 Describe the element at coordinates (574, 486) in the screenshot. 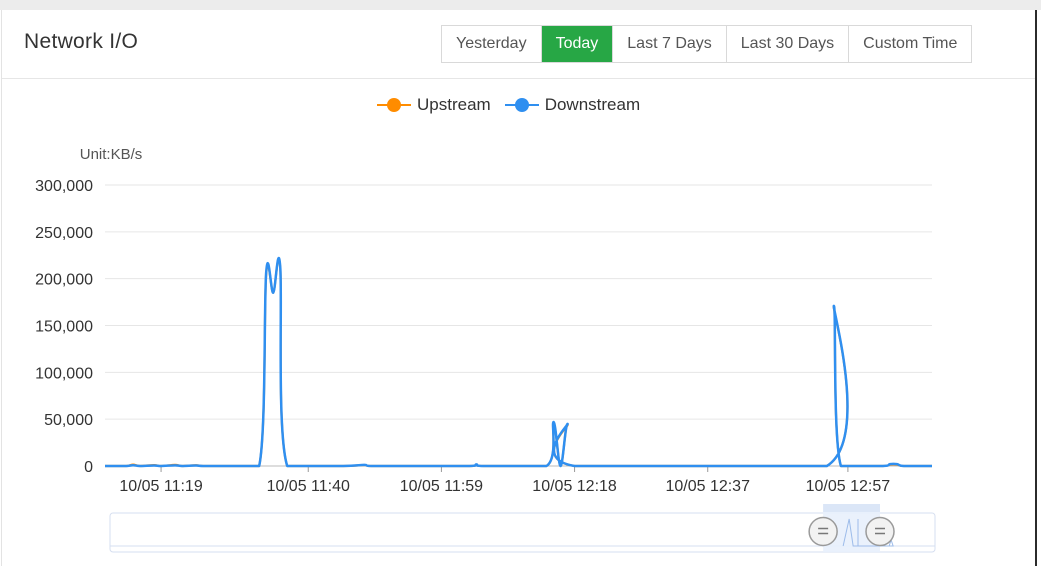

I see `x-tick-label: 10/05 12:18` at that location.